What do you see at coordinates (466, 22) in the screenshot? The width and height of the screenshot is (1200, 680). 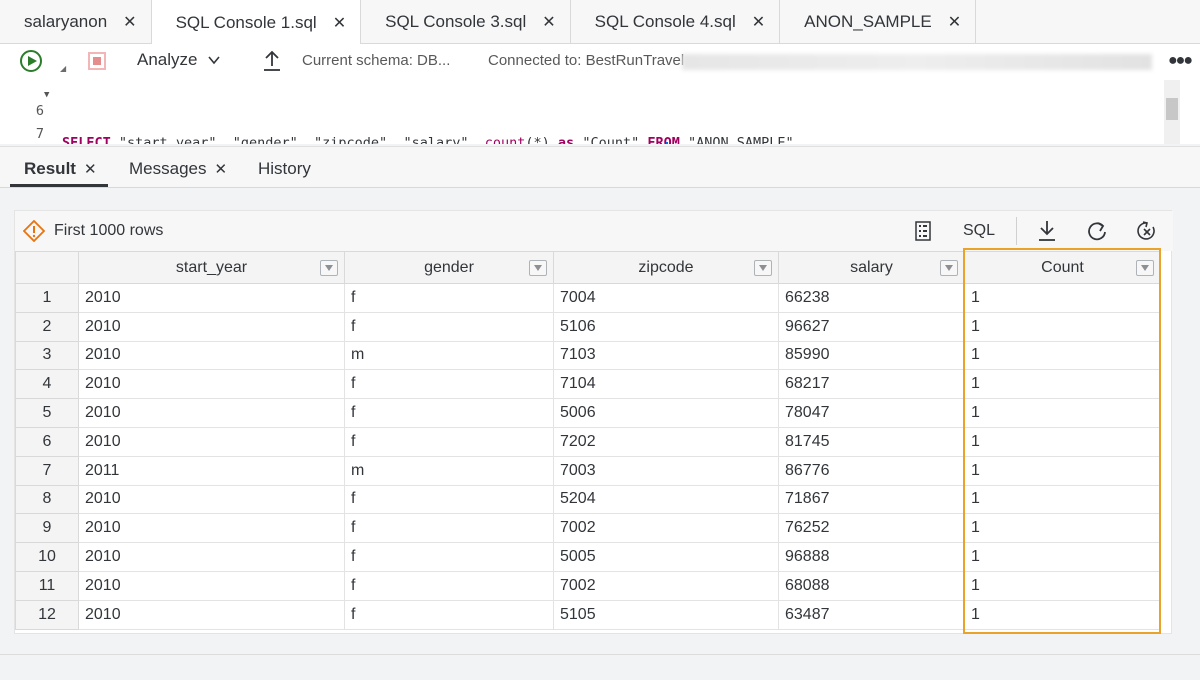 I see `tab-sql-console-3: SQL Console 3.sql ✕` at bounding box center [466, 22].